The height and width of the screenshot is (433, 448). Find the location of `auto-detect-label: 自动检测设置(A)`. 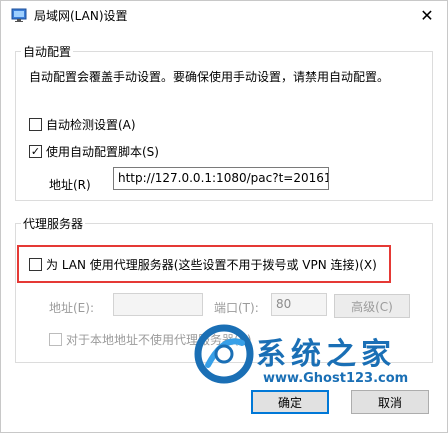

auto-detect-label: 自动检测设置(A) is located at coordinates (91, 125).